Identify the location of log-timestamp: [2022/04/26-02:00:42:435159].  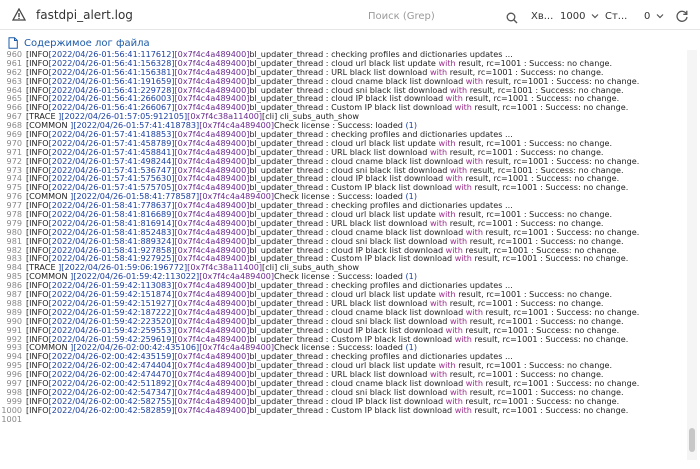
(111, 357).